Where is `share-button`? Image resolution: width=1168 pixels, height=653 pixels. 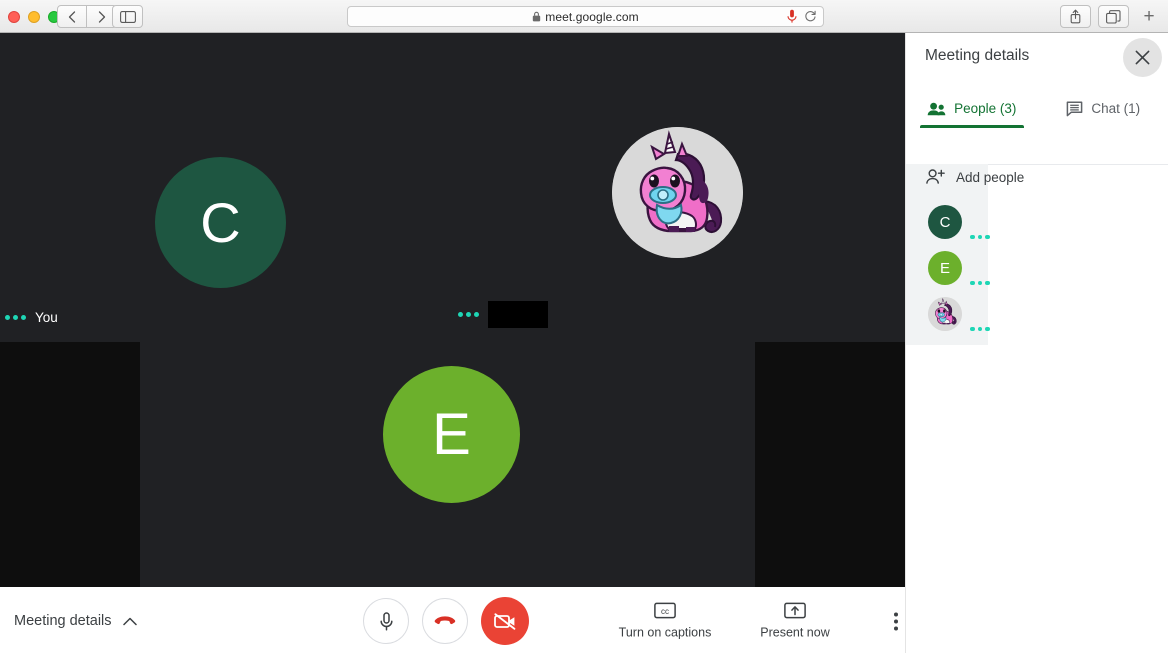 share-button is located at coordinates (1075, 16).